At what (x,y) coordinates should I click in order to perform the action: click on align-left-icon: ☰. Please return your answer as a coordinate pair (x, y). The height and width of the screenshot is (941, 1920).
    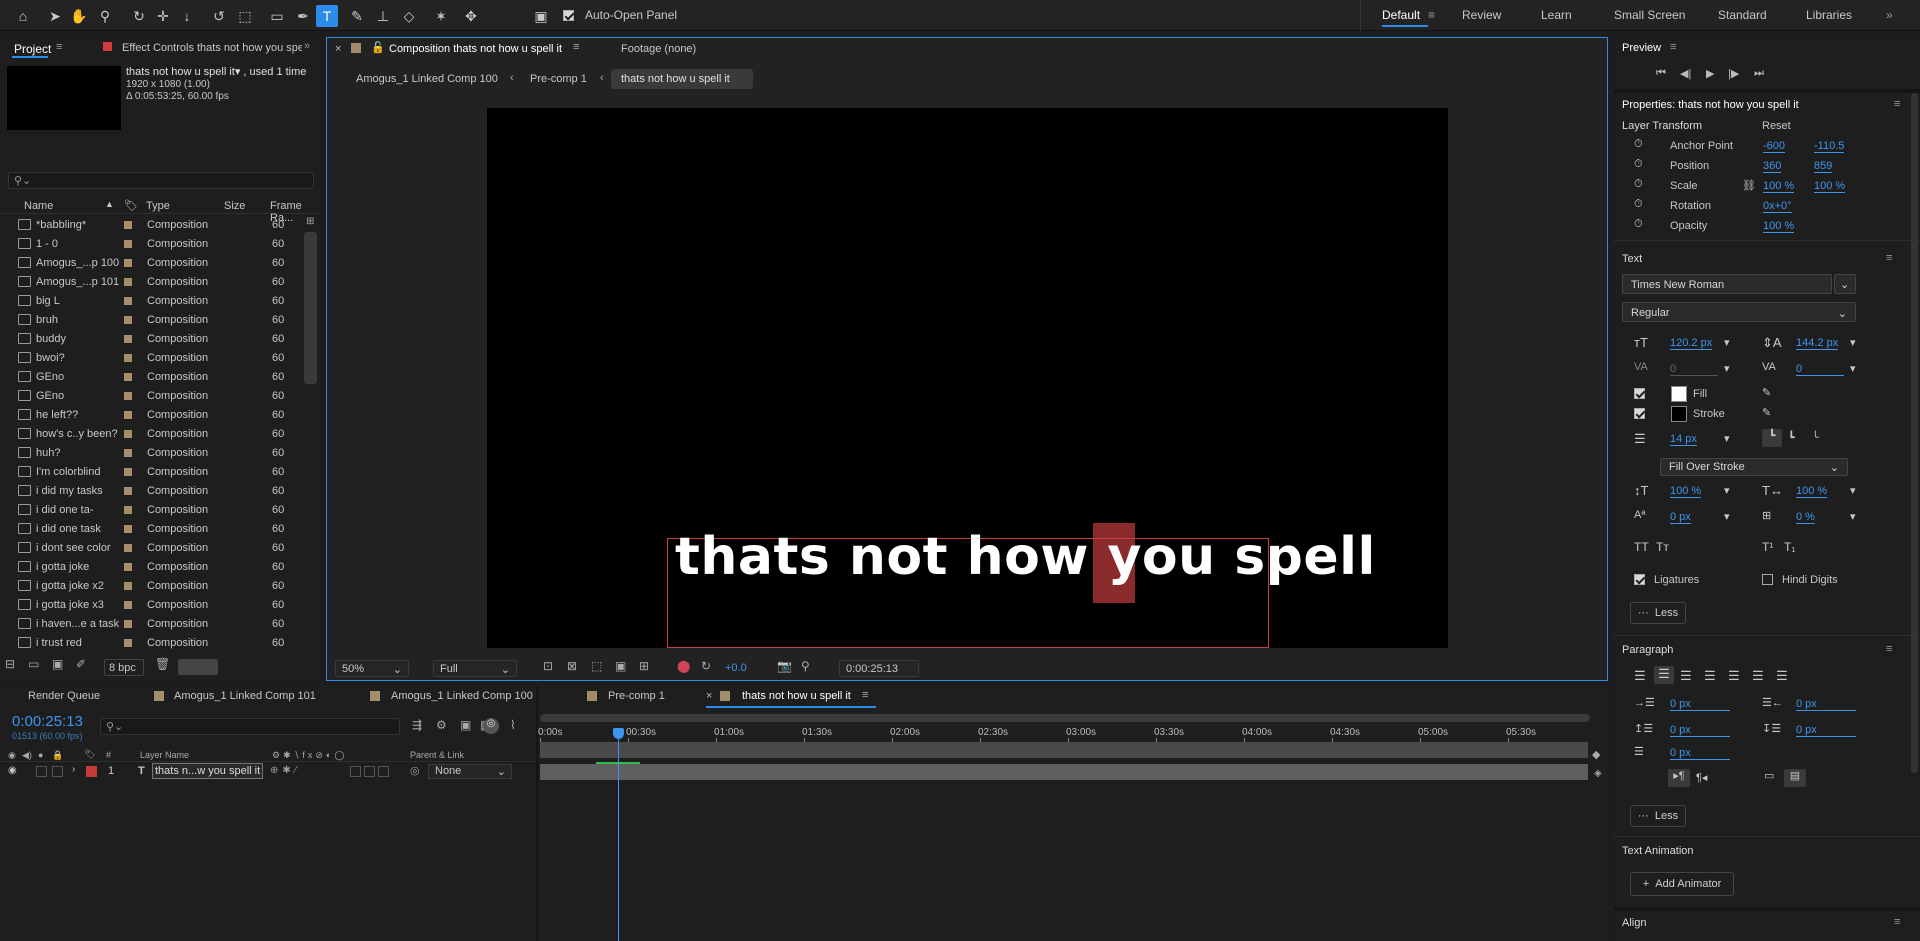
    Looking at the image, I should click on (1640, 676).